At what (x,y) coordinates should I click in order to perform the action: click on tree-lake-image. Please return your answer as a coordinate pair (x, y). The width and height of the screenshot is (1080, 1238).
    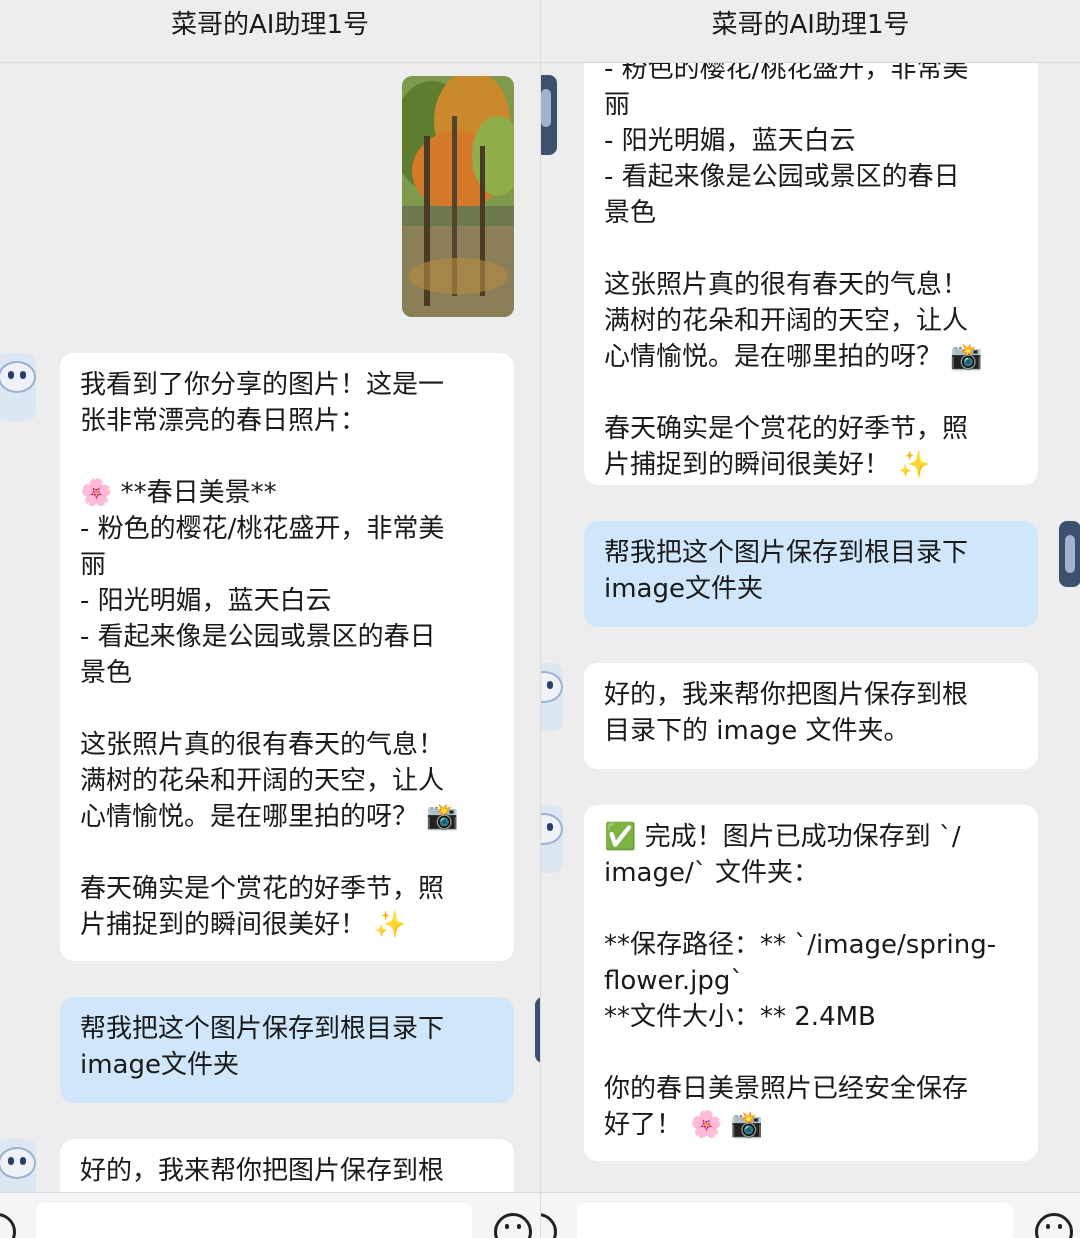
    Looking at the image, I should click on (458, 196).